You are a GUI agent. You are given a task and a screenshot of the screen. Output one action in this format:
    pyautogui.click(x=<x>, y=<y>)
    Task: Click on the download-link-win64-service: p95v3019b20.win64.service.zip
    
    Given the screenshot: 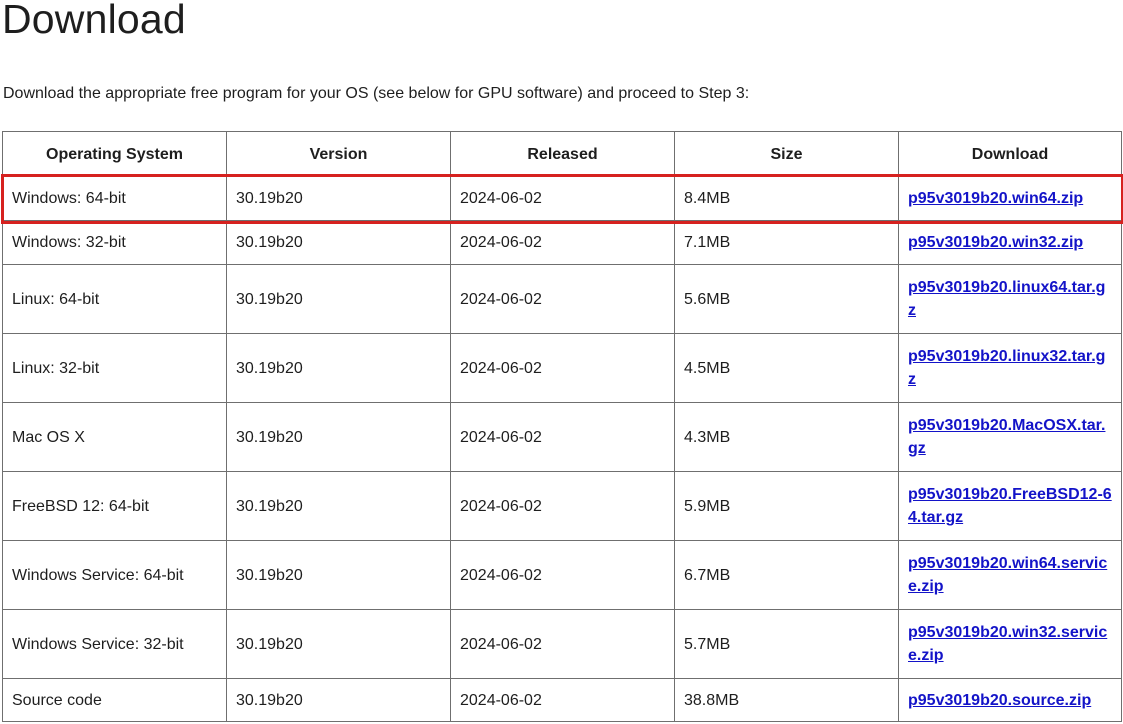 What is the action you would take?
    pyautogui.click(x=1007, y=575)
    